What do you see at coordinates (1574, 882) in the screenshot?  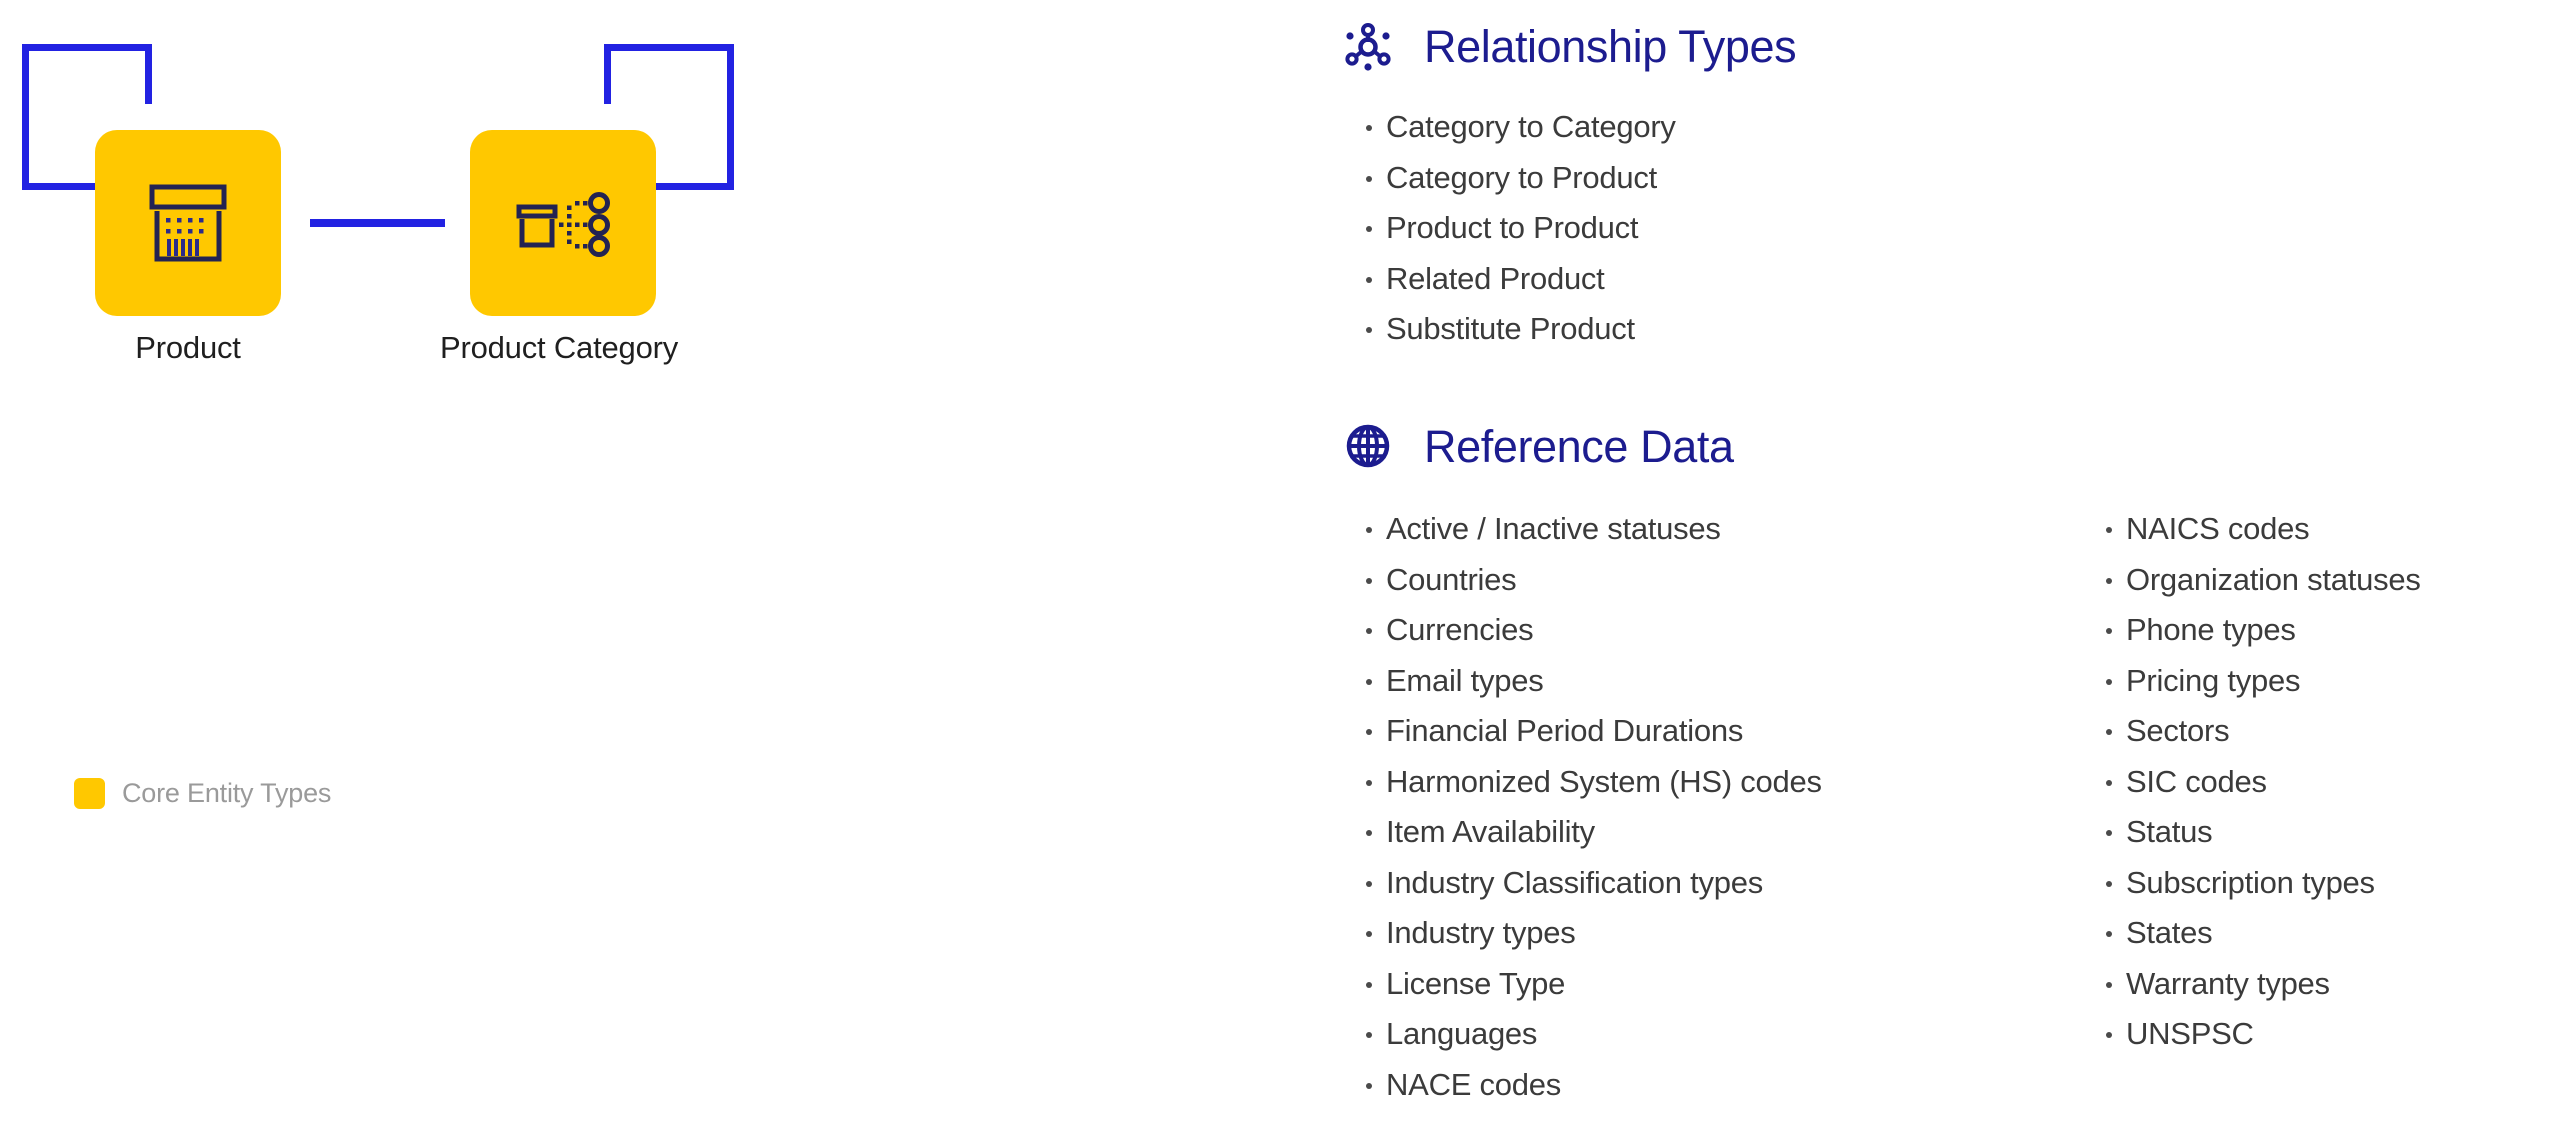 I see `reference-data-item-label: Industry Classification types` at bounding box center [1574, 882].